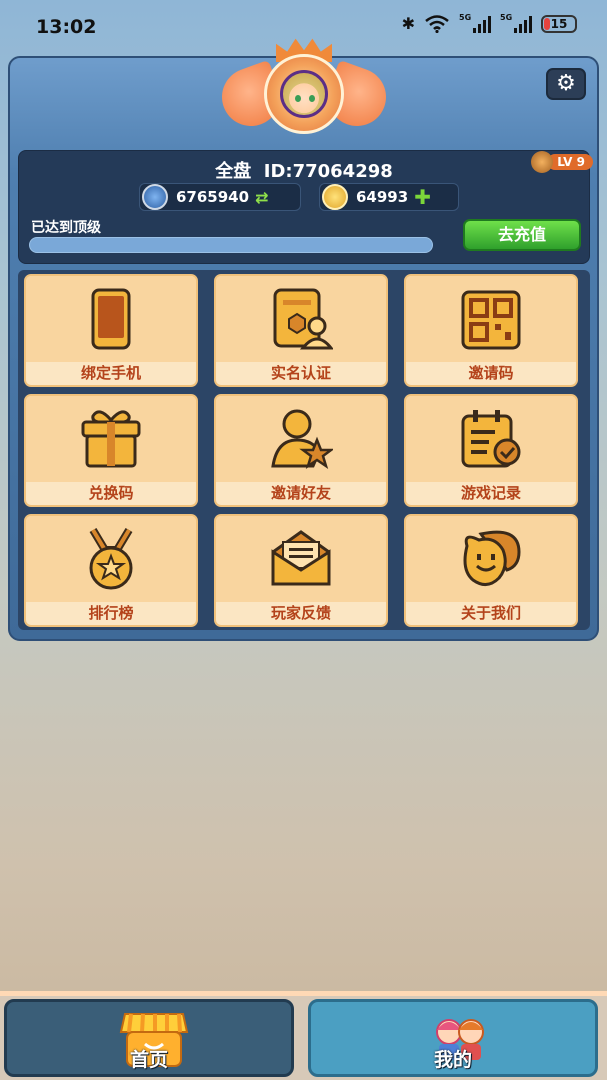 This screenshot has height=1080, width=607. I want to click on diamond-amount: 6765940, so click(213, 197).